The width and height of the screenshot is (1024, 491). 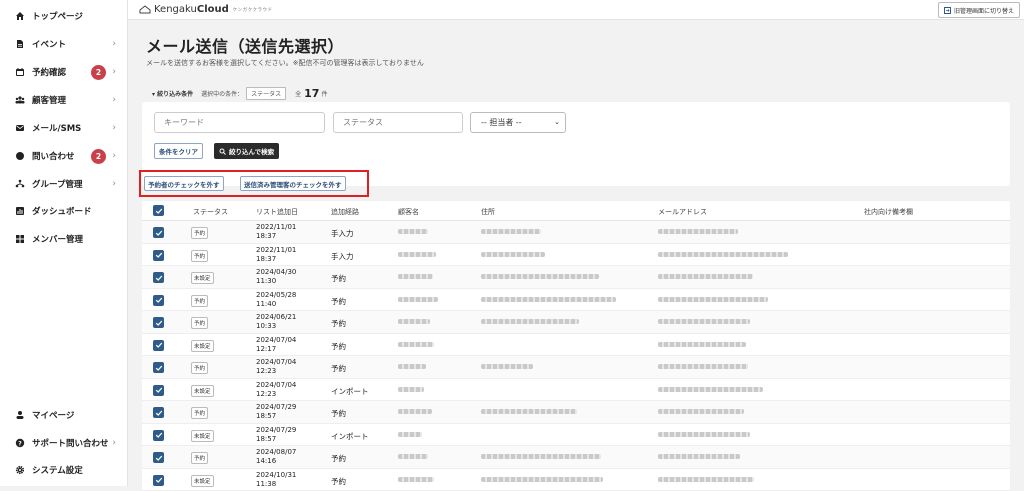 I want to click on sidebar-item-support: ? サポート問い合わせ ›, so click(x=64, y=443).